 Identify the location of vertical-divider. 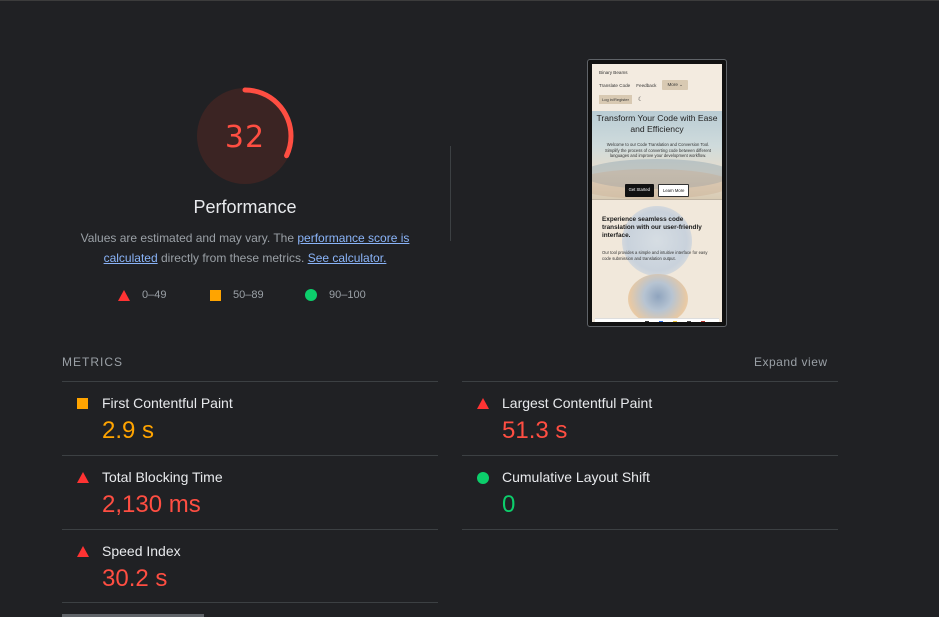
(450, 193).